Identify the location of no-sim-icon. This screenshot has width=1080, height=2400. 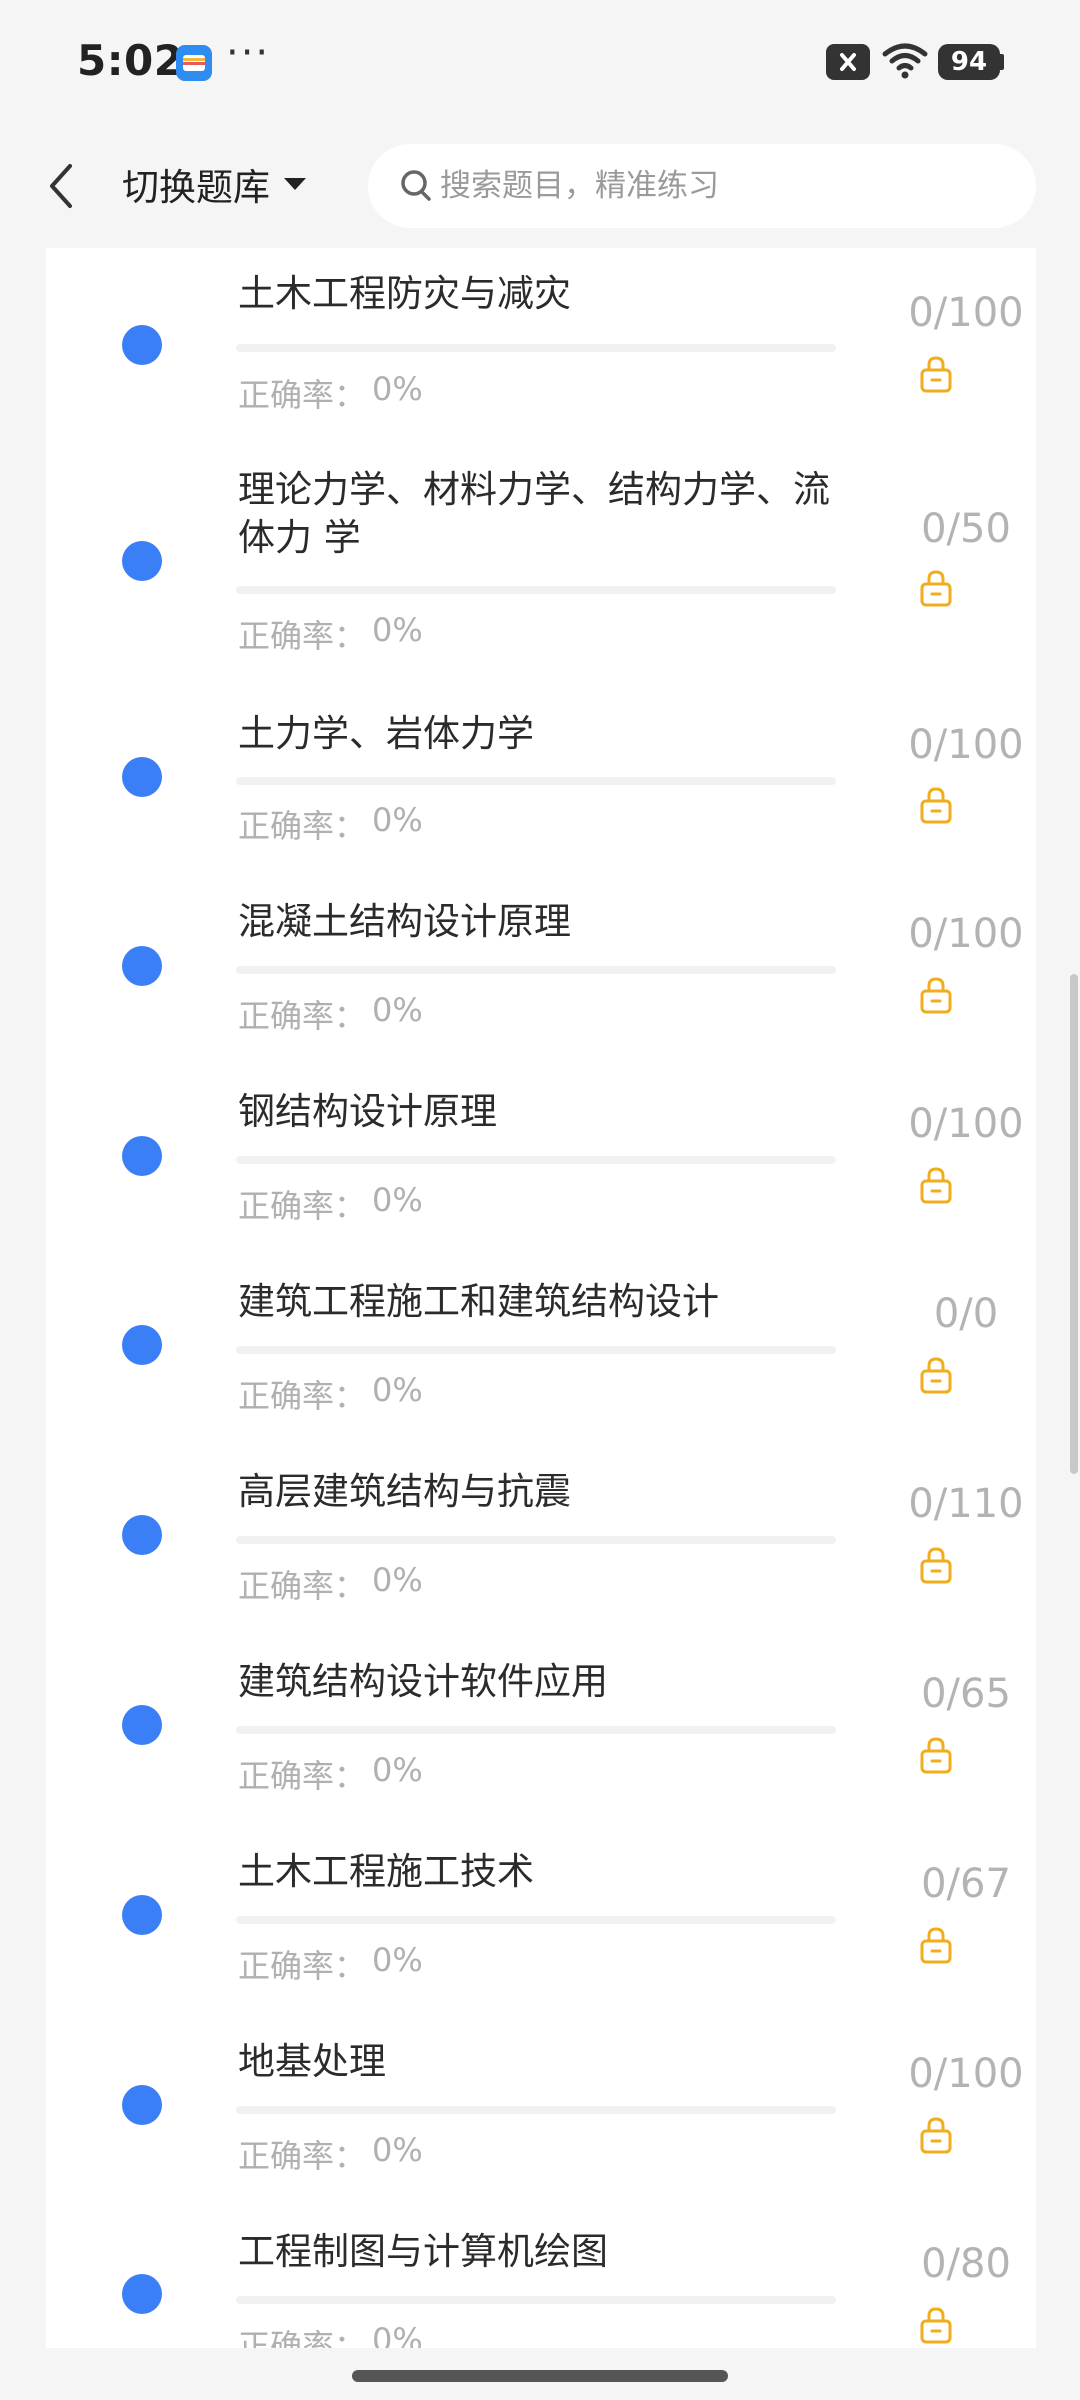
(848, 62).